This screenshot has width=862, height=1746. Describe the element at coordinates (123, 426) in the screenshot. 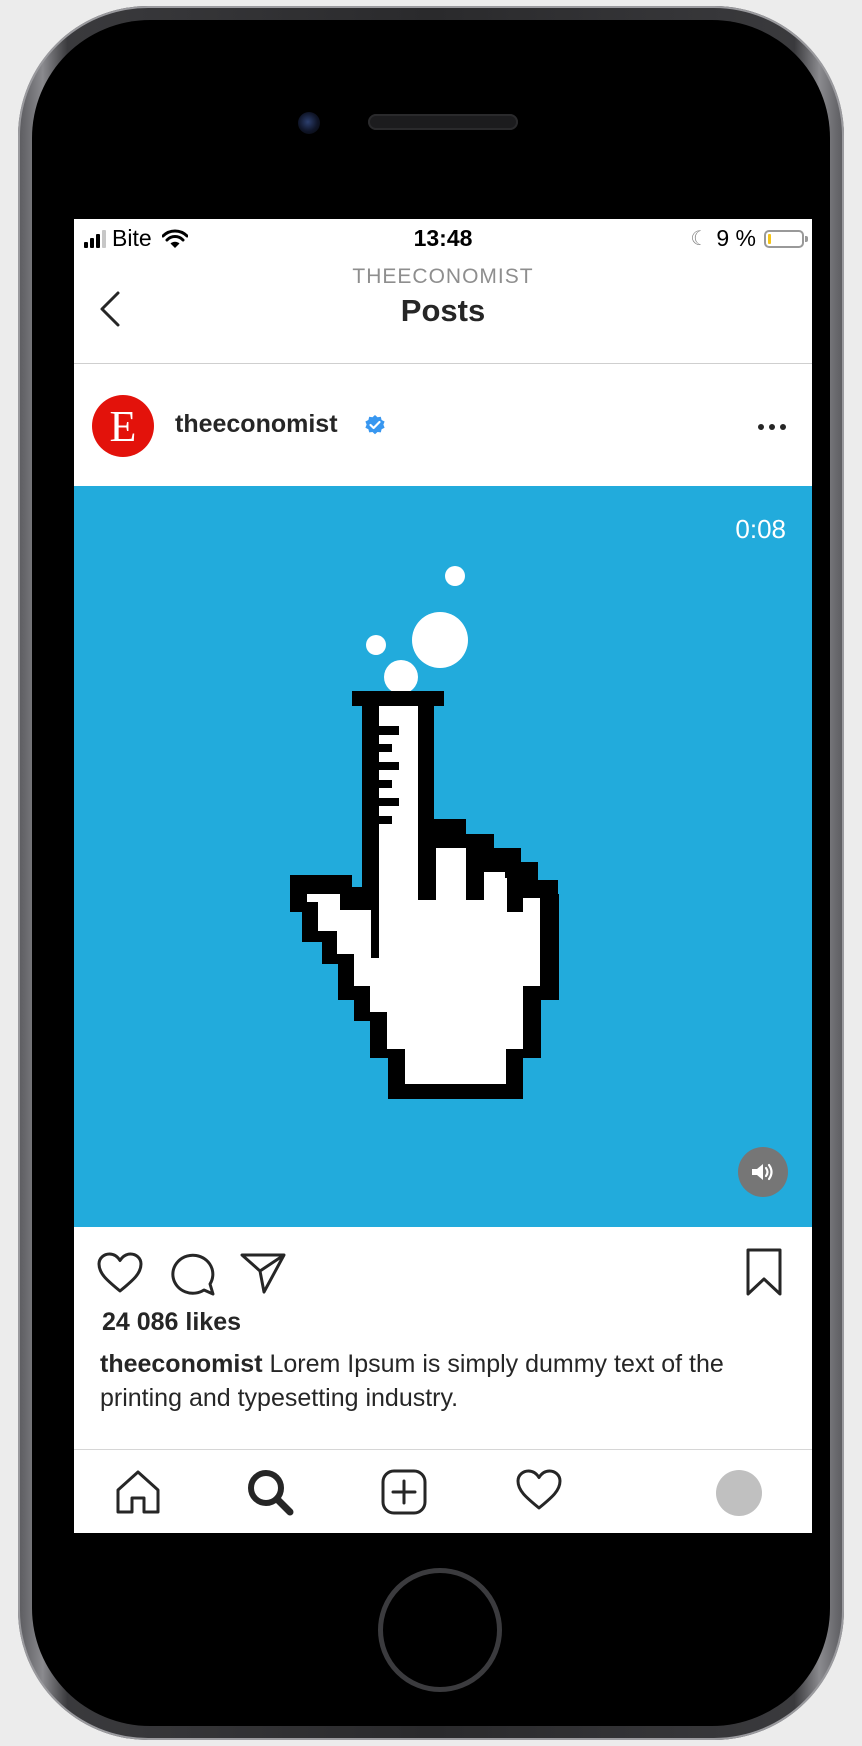

I see `avatar: E` at that location.